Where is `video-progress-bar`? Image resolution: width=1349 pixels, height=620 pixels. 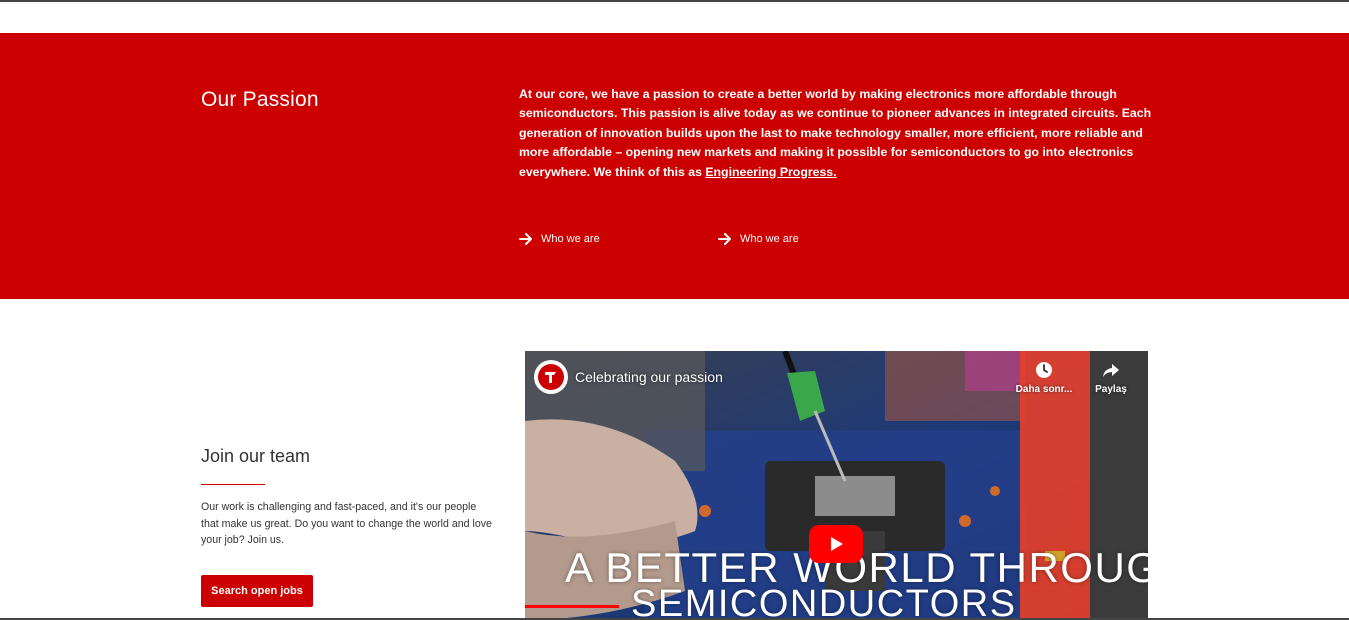 video-progress-bar is located at coordinates (572, 606).